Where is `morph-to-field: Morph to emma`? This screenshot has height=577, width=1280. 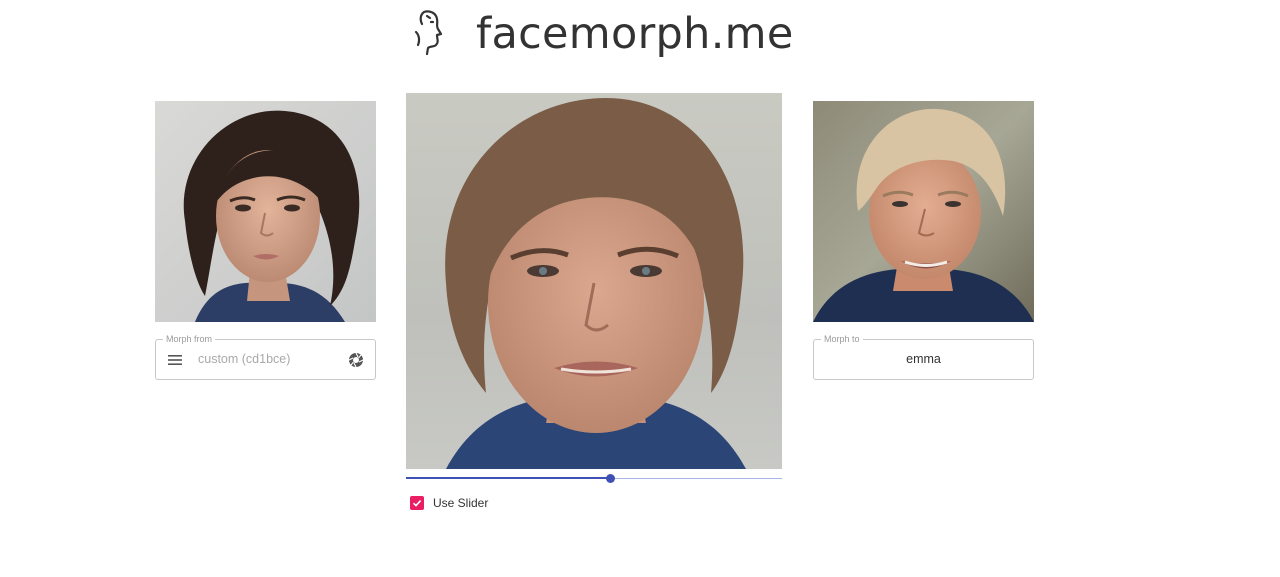 morph-to-field: Morph to emma is located at coordinates (923, 356).